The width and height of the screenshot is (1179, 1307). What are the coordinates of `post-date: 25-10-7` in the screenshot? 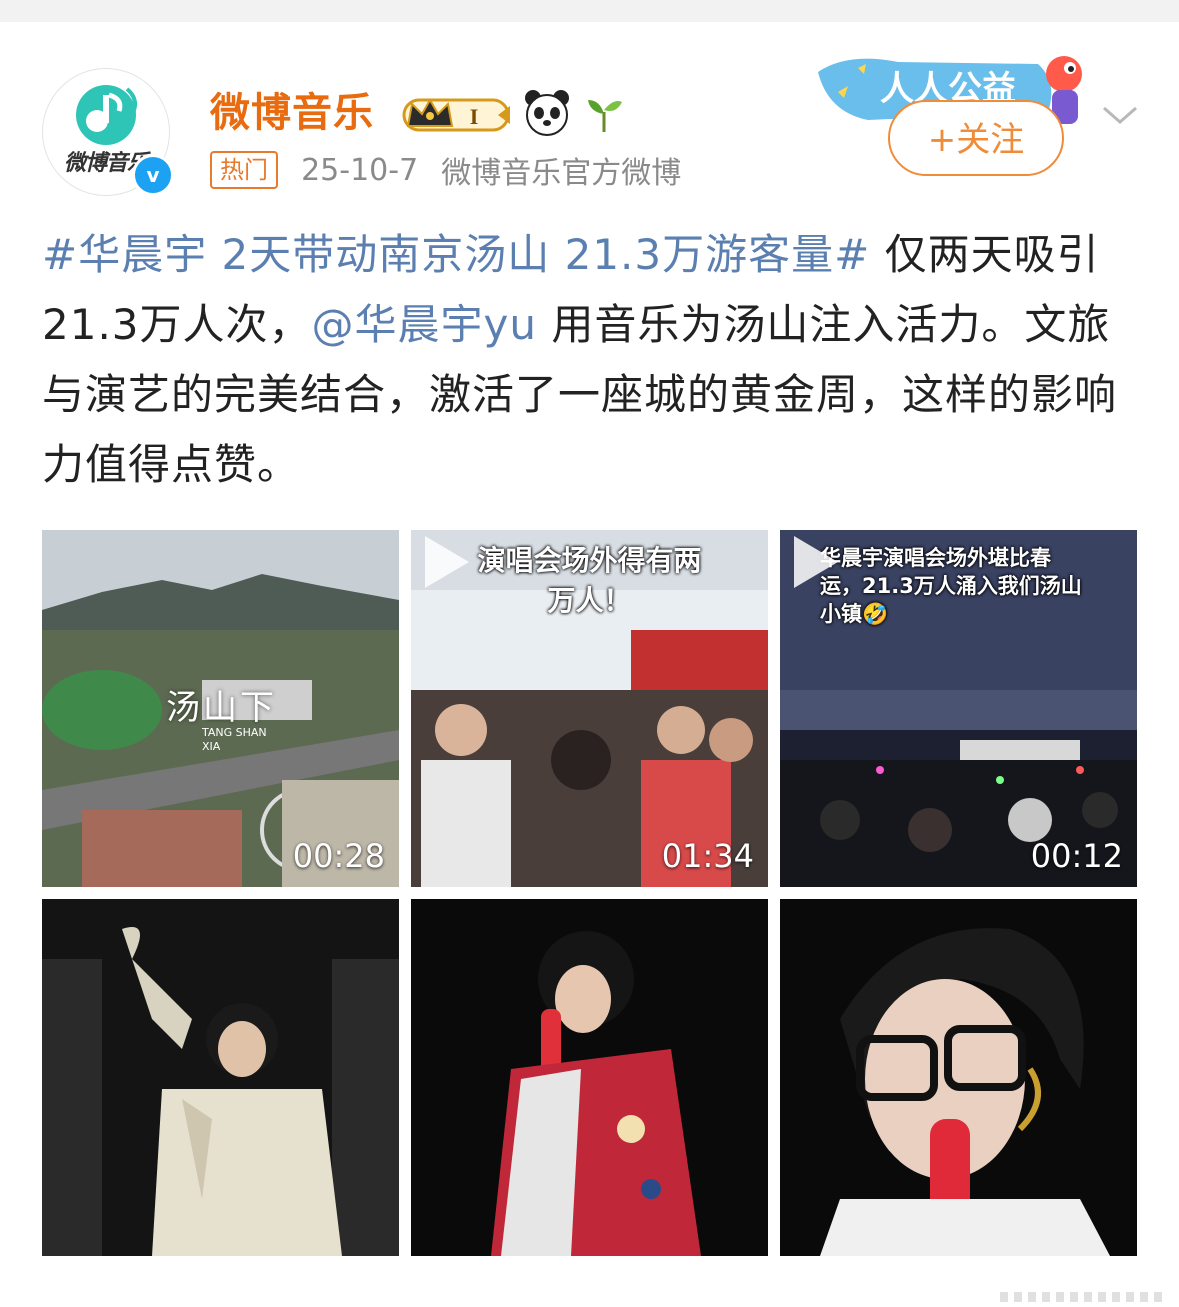 It's located at (360, 170).